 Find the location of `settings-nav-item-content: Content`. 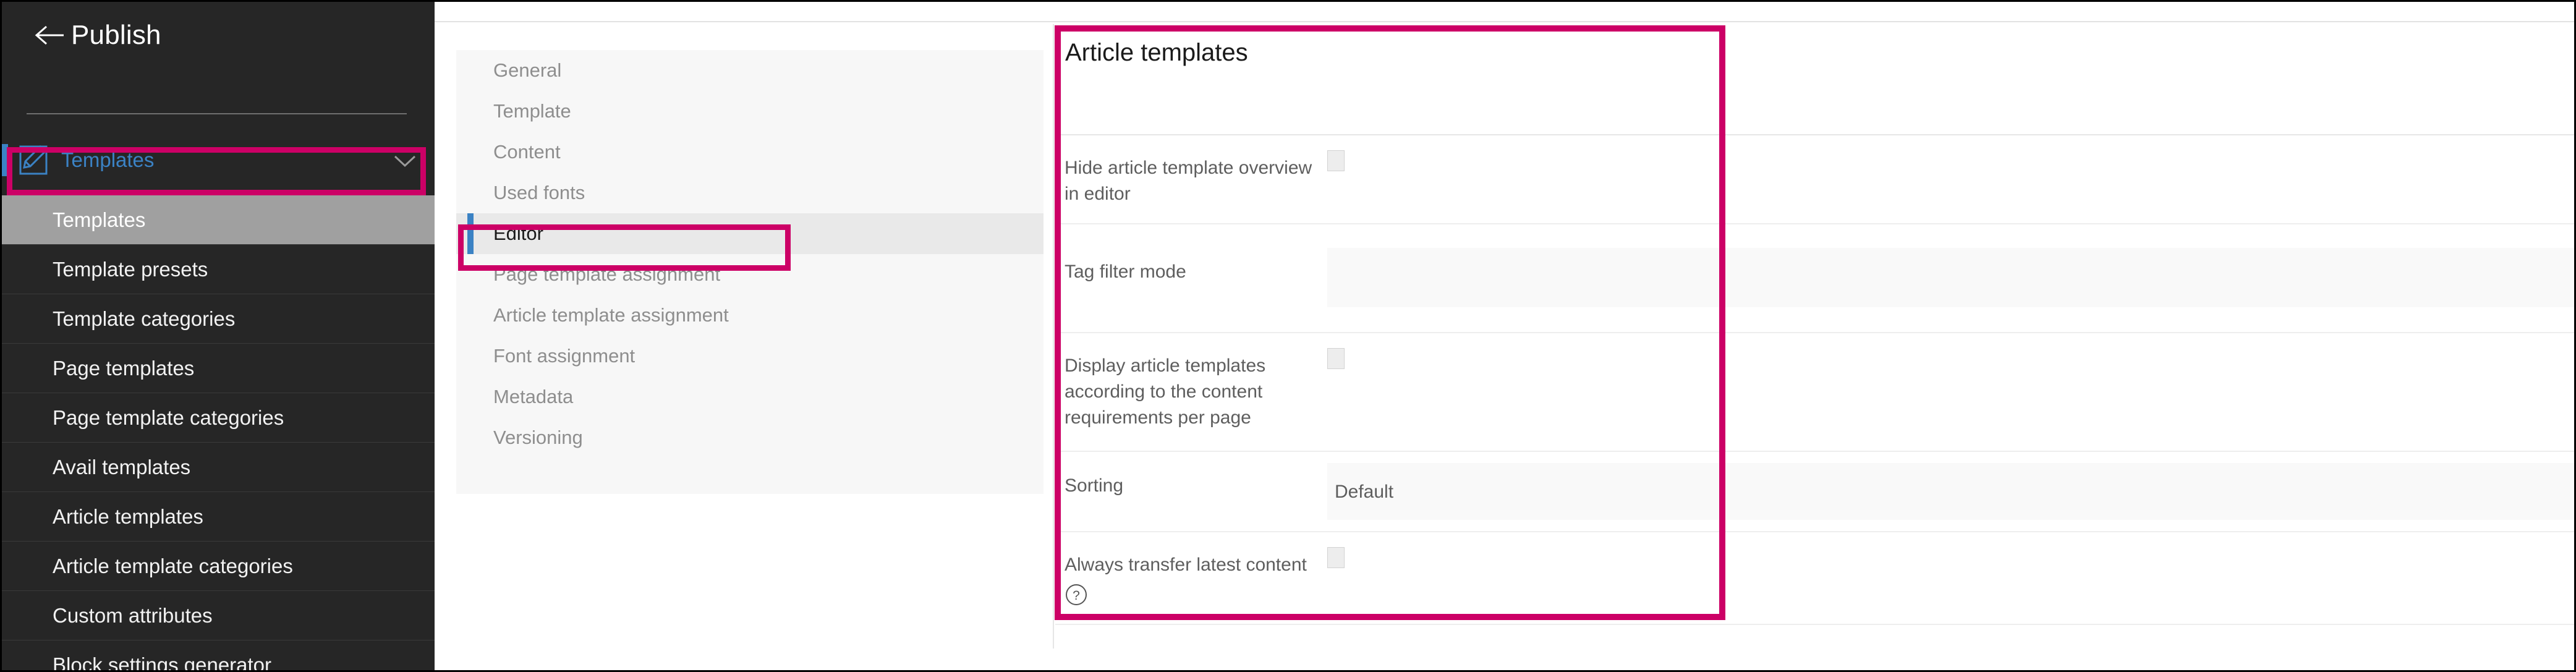

settings-nav-item-content: Content is located at coordinates (750, 152).